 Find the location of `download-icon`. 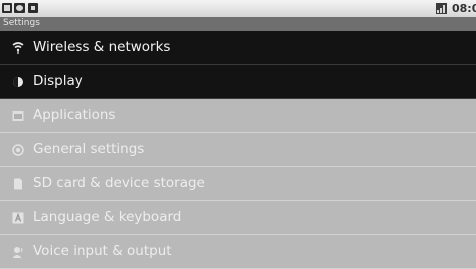

download-icon is located at coordinates (33, 8).